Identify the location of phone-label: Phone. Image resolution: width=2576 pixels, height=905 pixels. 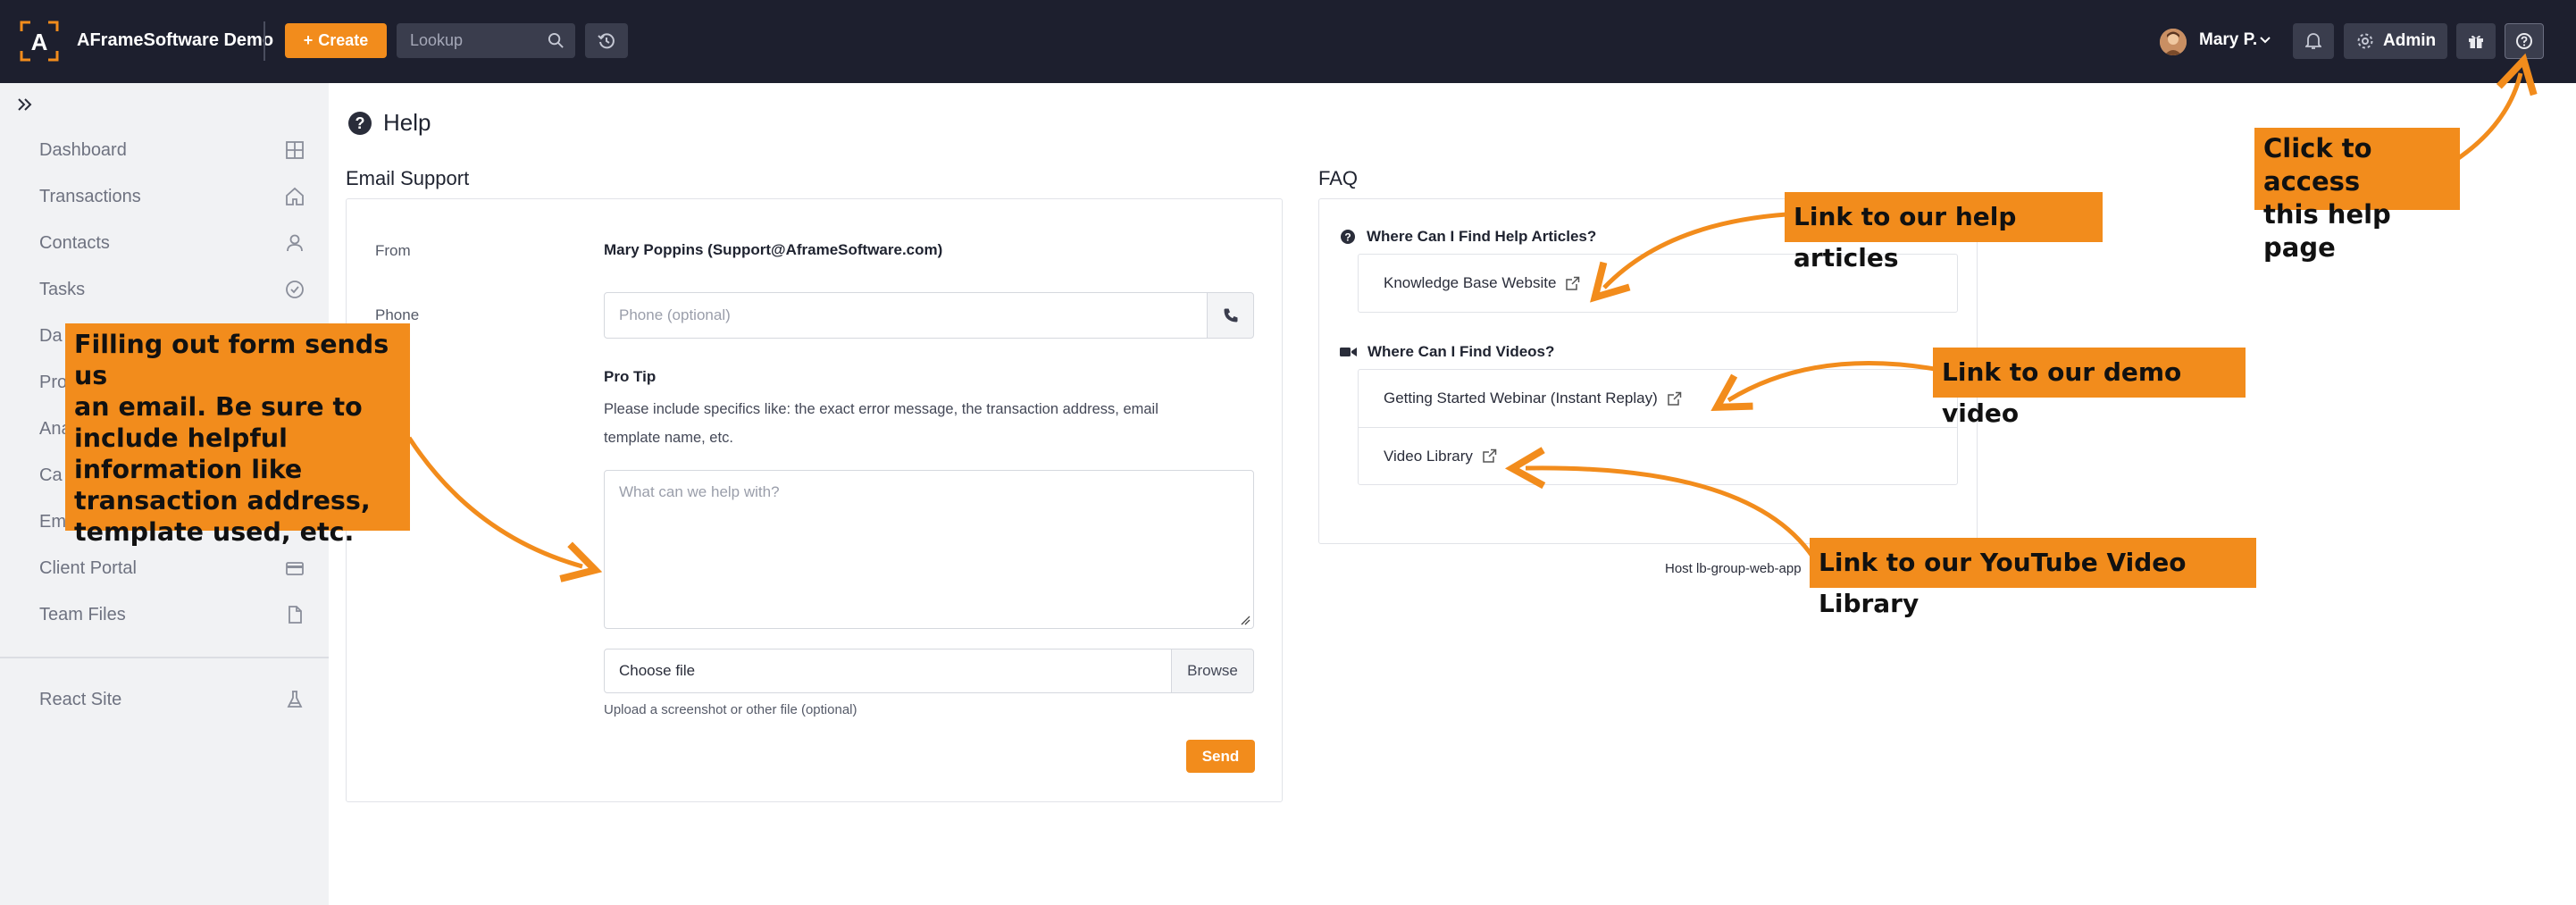
(398, 315).